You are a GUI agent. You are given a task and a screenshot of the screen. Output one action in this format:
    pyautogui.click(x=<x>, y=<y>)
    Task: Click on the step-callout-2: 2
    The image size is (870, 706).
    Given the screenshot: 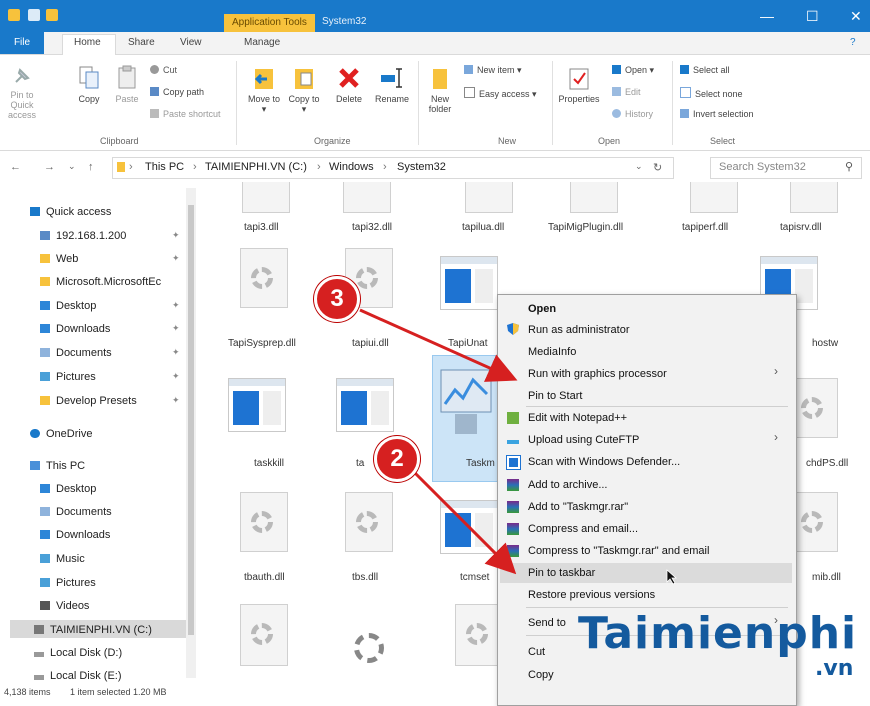 What is the action you would take?
    pyautogui.click(x=397, y=459)
    